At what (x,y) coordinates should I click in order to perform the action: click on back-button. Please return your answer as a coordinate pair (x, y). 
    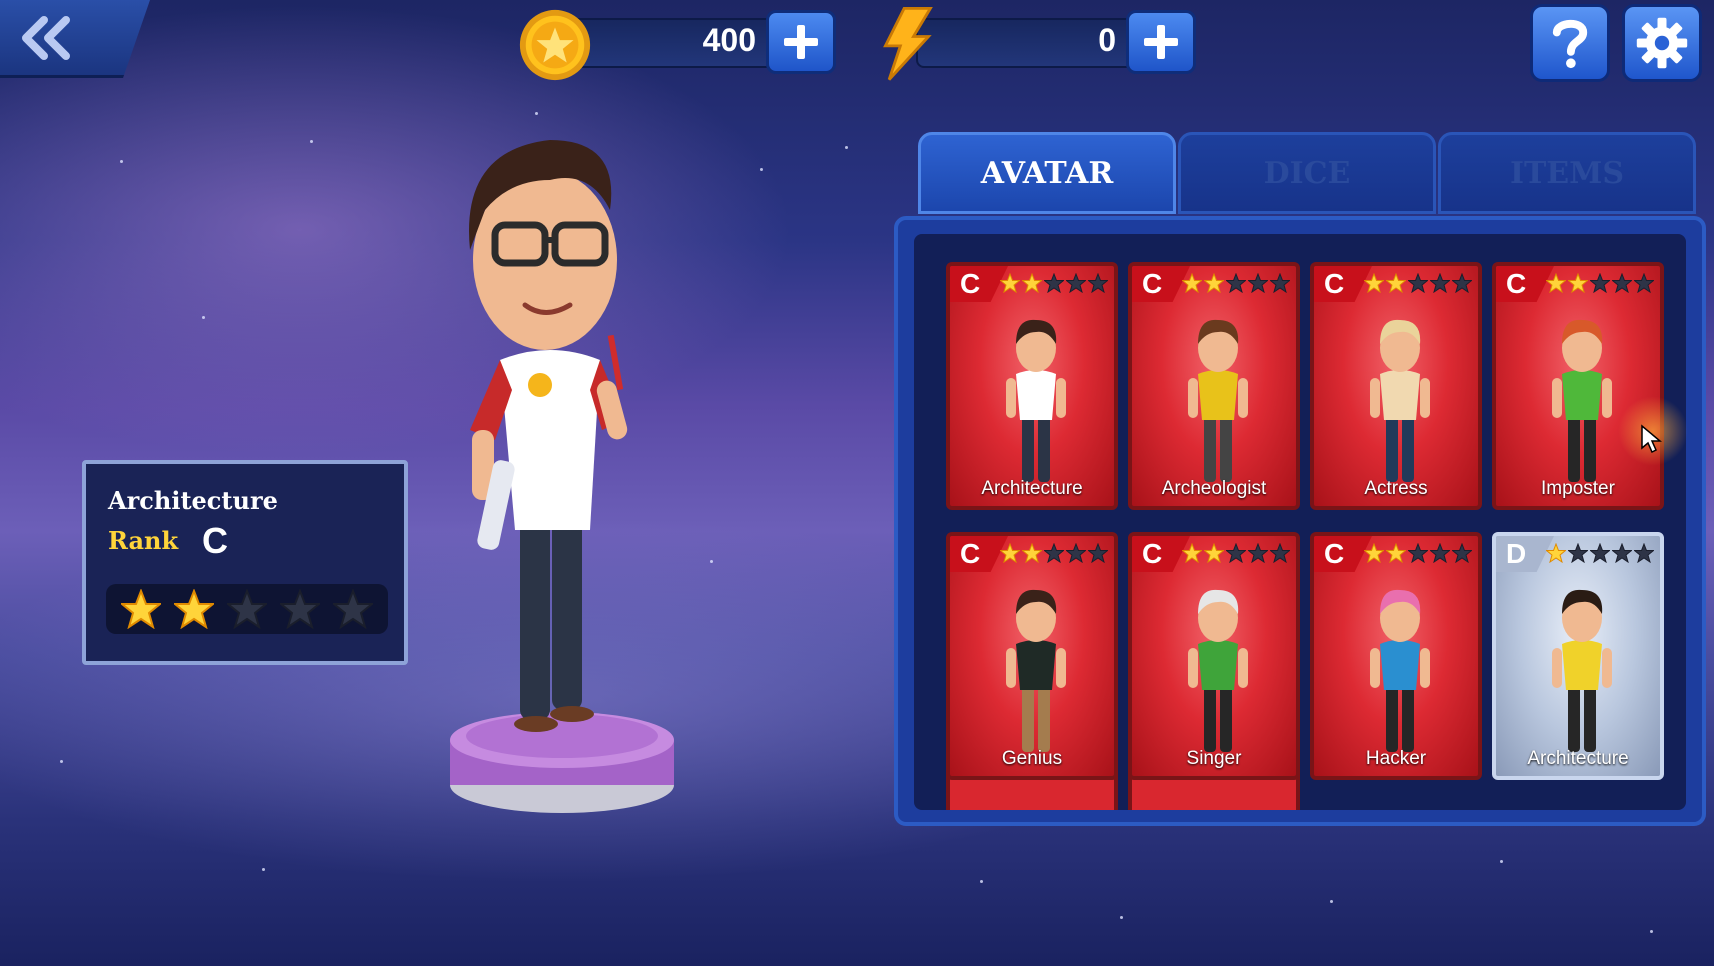
    Looking at the image, I should click on (75, 39).